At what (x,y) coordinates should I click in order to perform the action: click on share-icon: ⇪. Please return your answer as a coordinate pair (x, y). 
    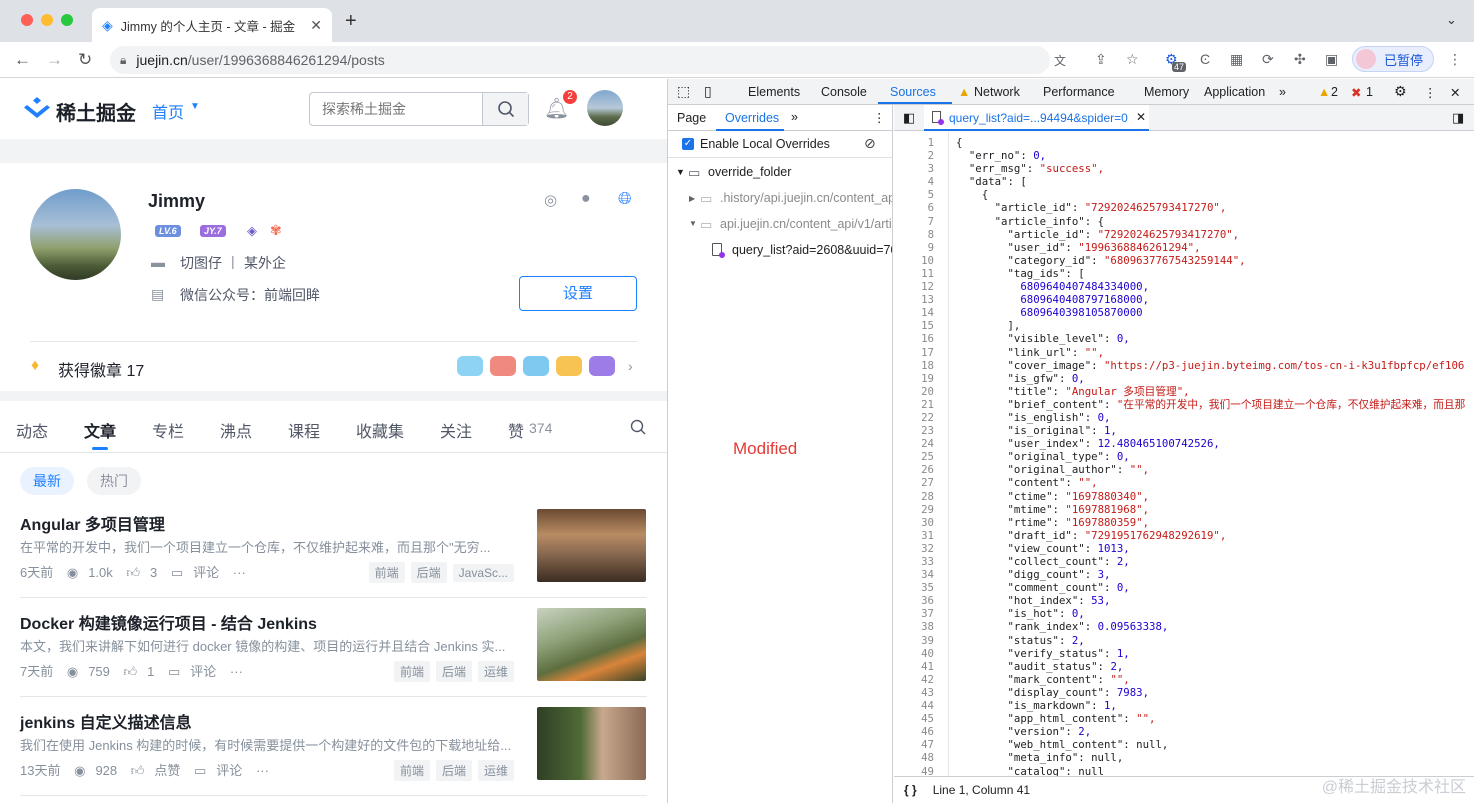
    Looking at the image, I should click on (1101, 59).